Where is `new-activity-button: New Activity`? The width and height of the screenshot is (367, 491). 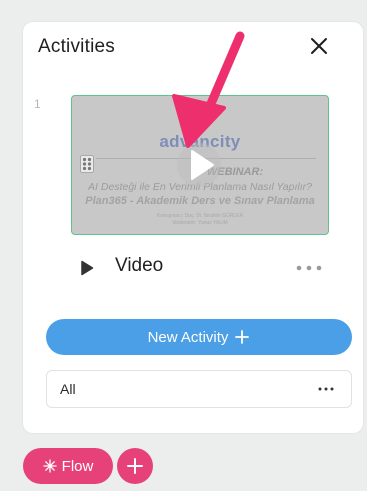
new-activity-button: New Activity is located at coordinates (199, 337).